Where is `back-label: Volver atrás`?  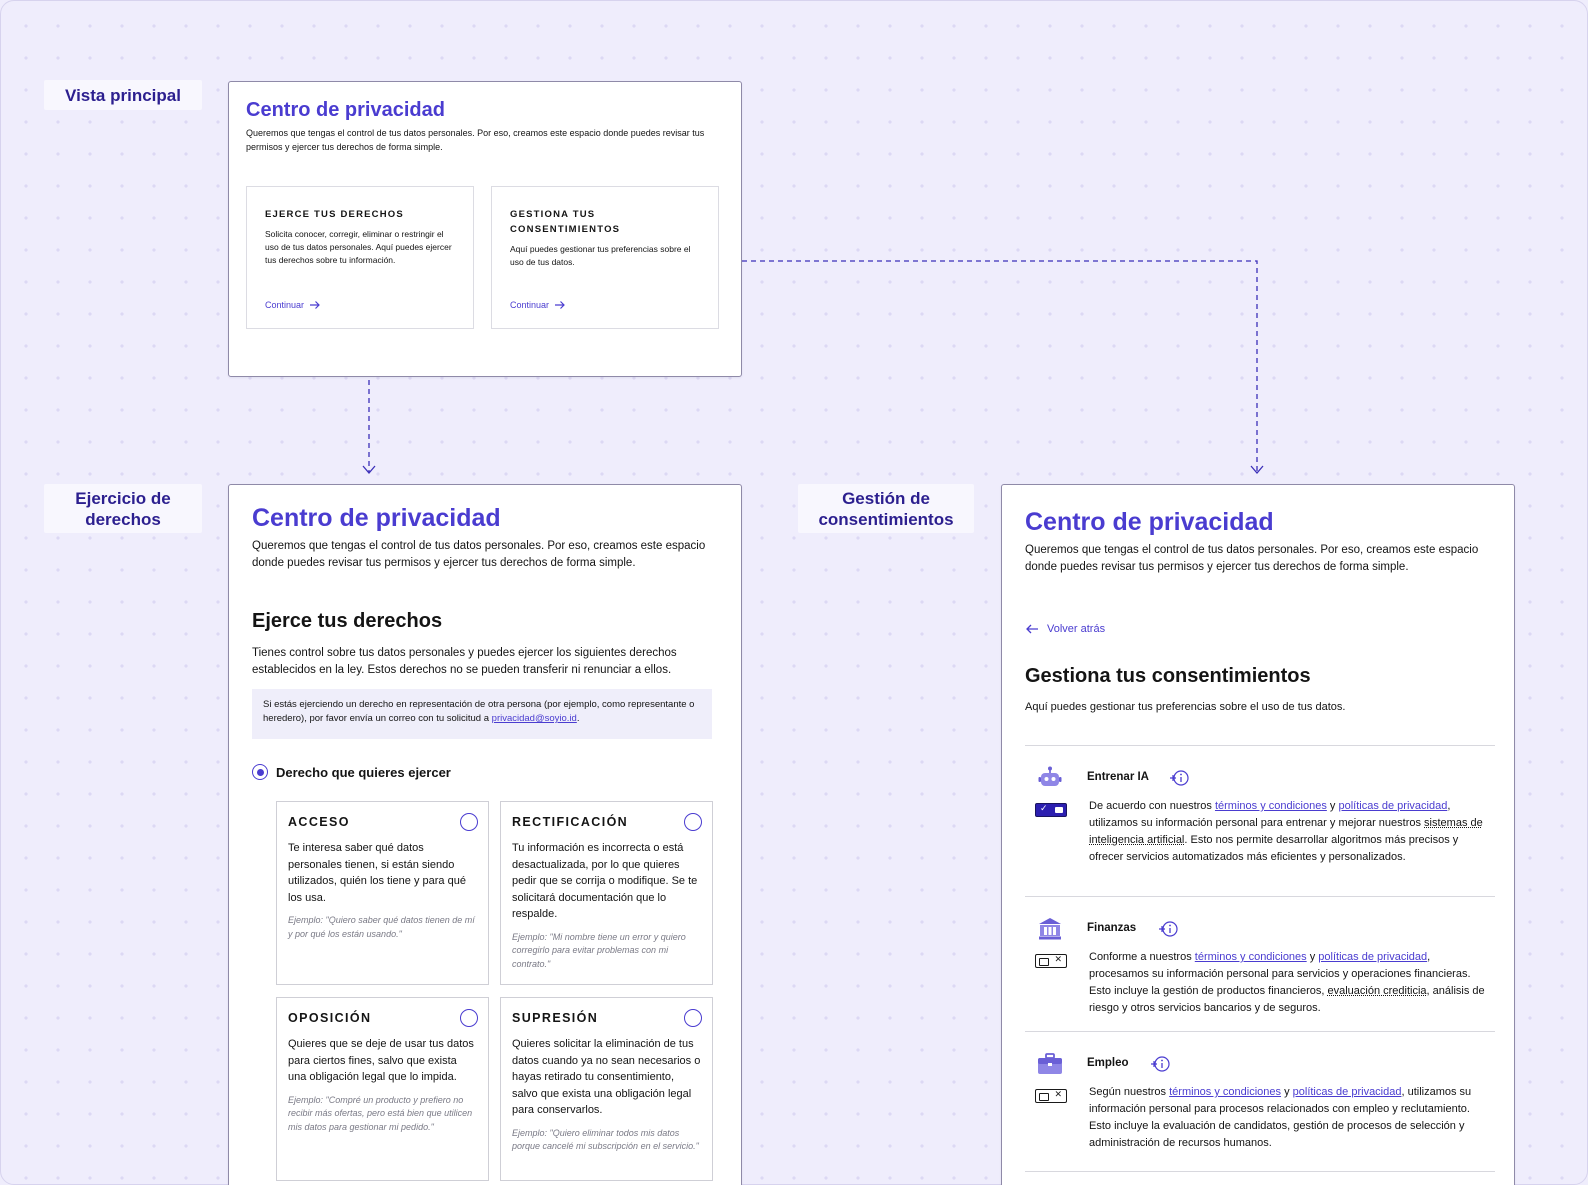
back-label: Volver atrás is located at coordinates (1076, 629).